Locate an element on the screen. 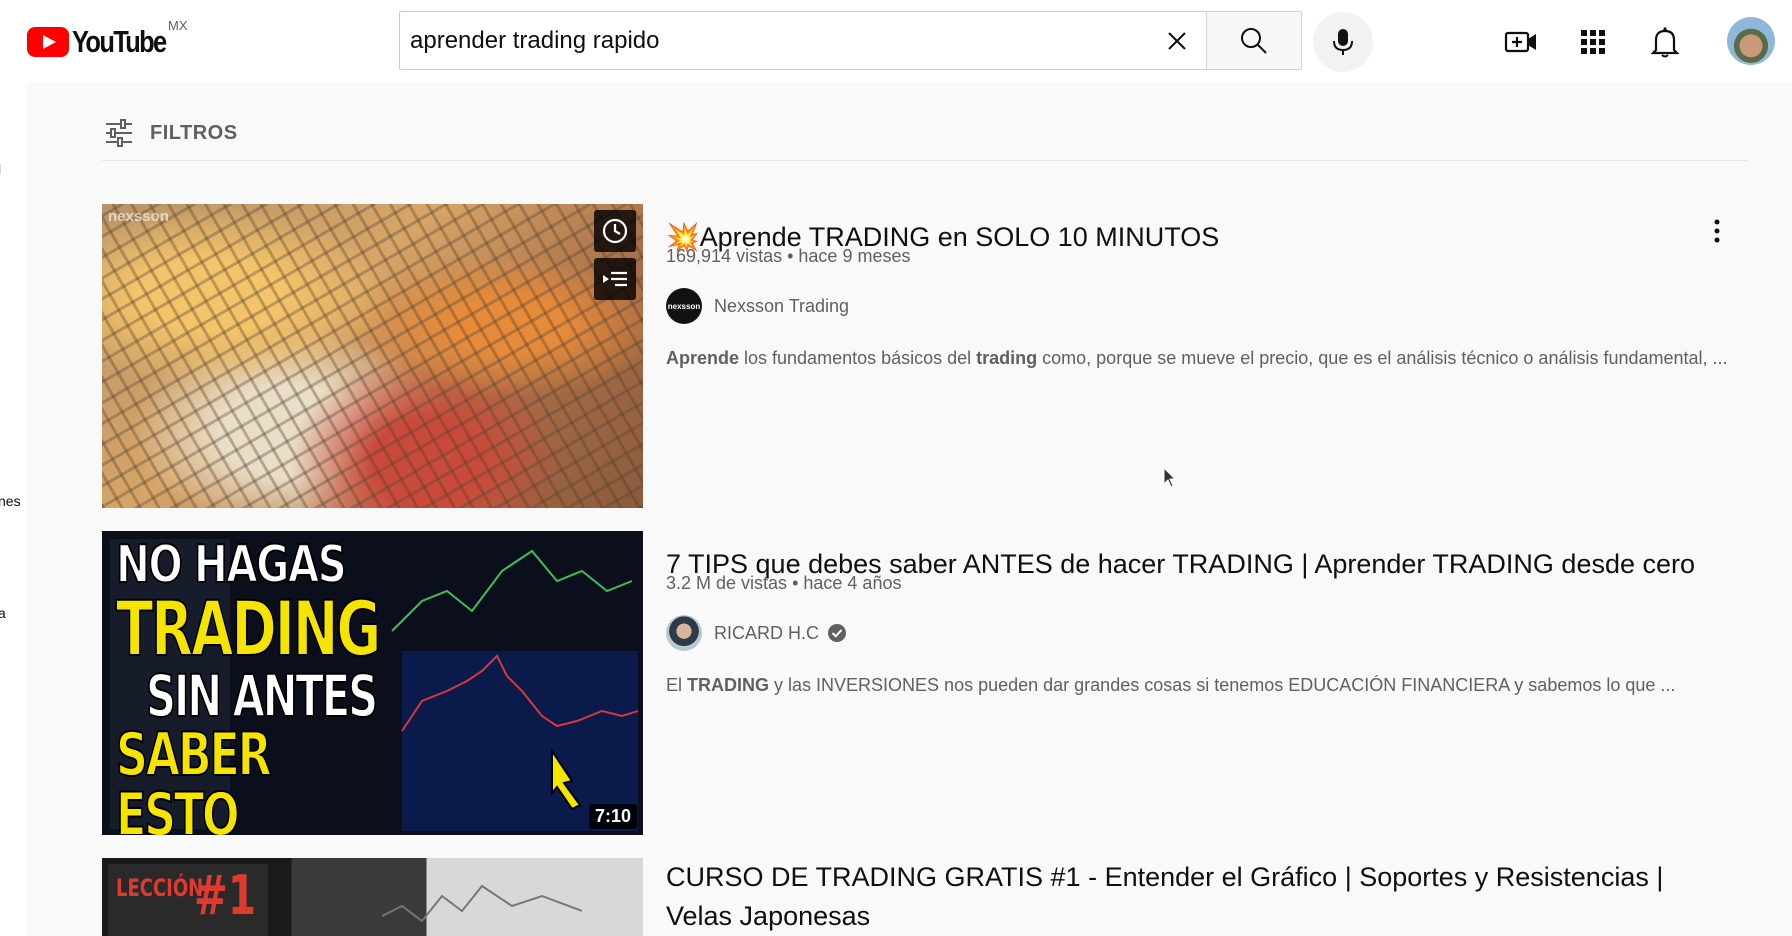 This screenshot has height=936, width=1792. tune-icon is located at coordinates (119, 133).